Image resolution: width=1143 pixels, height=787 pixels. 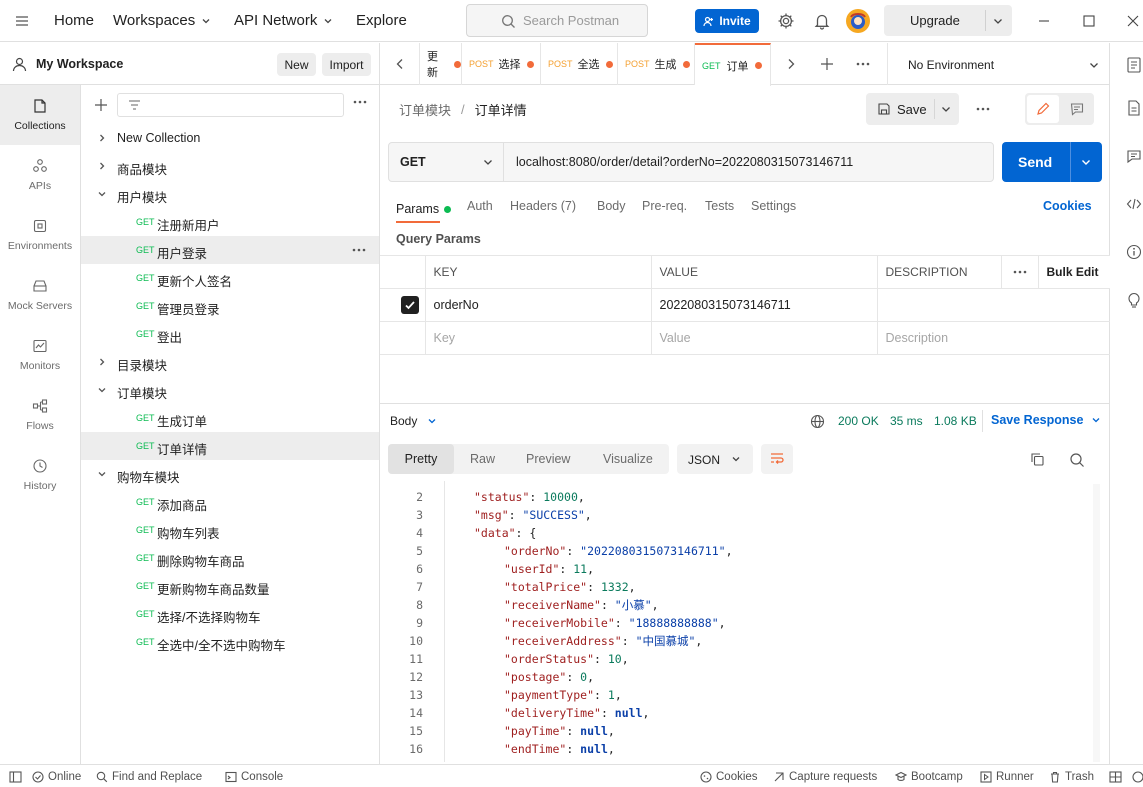 I want to click on tab-params: Params, so click(x=424, y=209).